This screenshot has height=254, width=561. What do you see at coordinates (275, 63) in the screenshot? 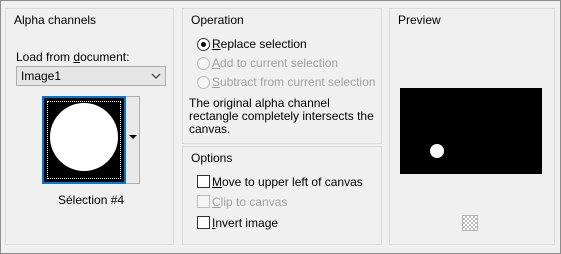
I see `radio-label: Add to current selection` at bounding box center [275, 63].